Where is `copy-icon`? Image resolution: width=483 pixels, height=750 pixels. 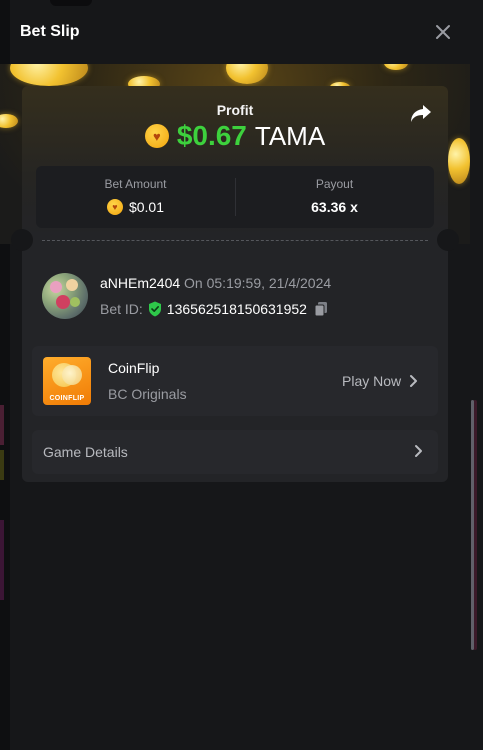
copy-icon is located at coordinates (321, 309).